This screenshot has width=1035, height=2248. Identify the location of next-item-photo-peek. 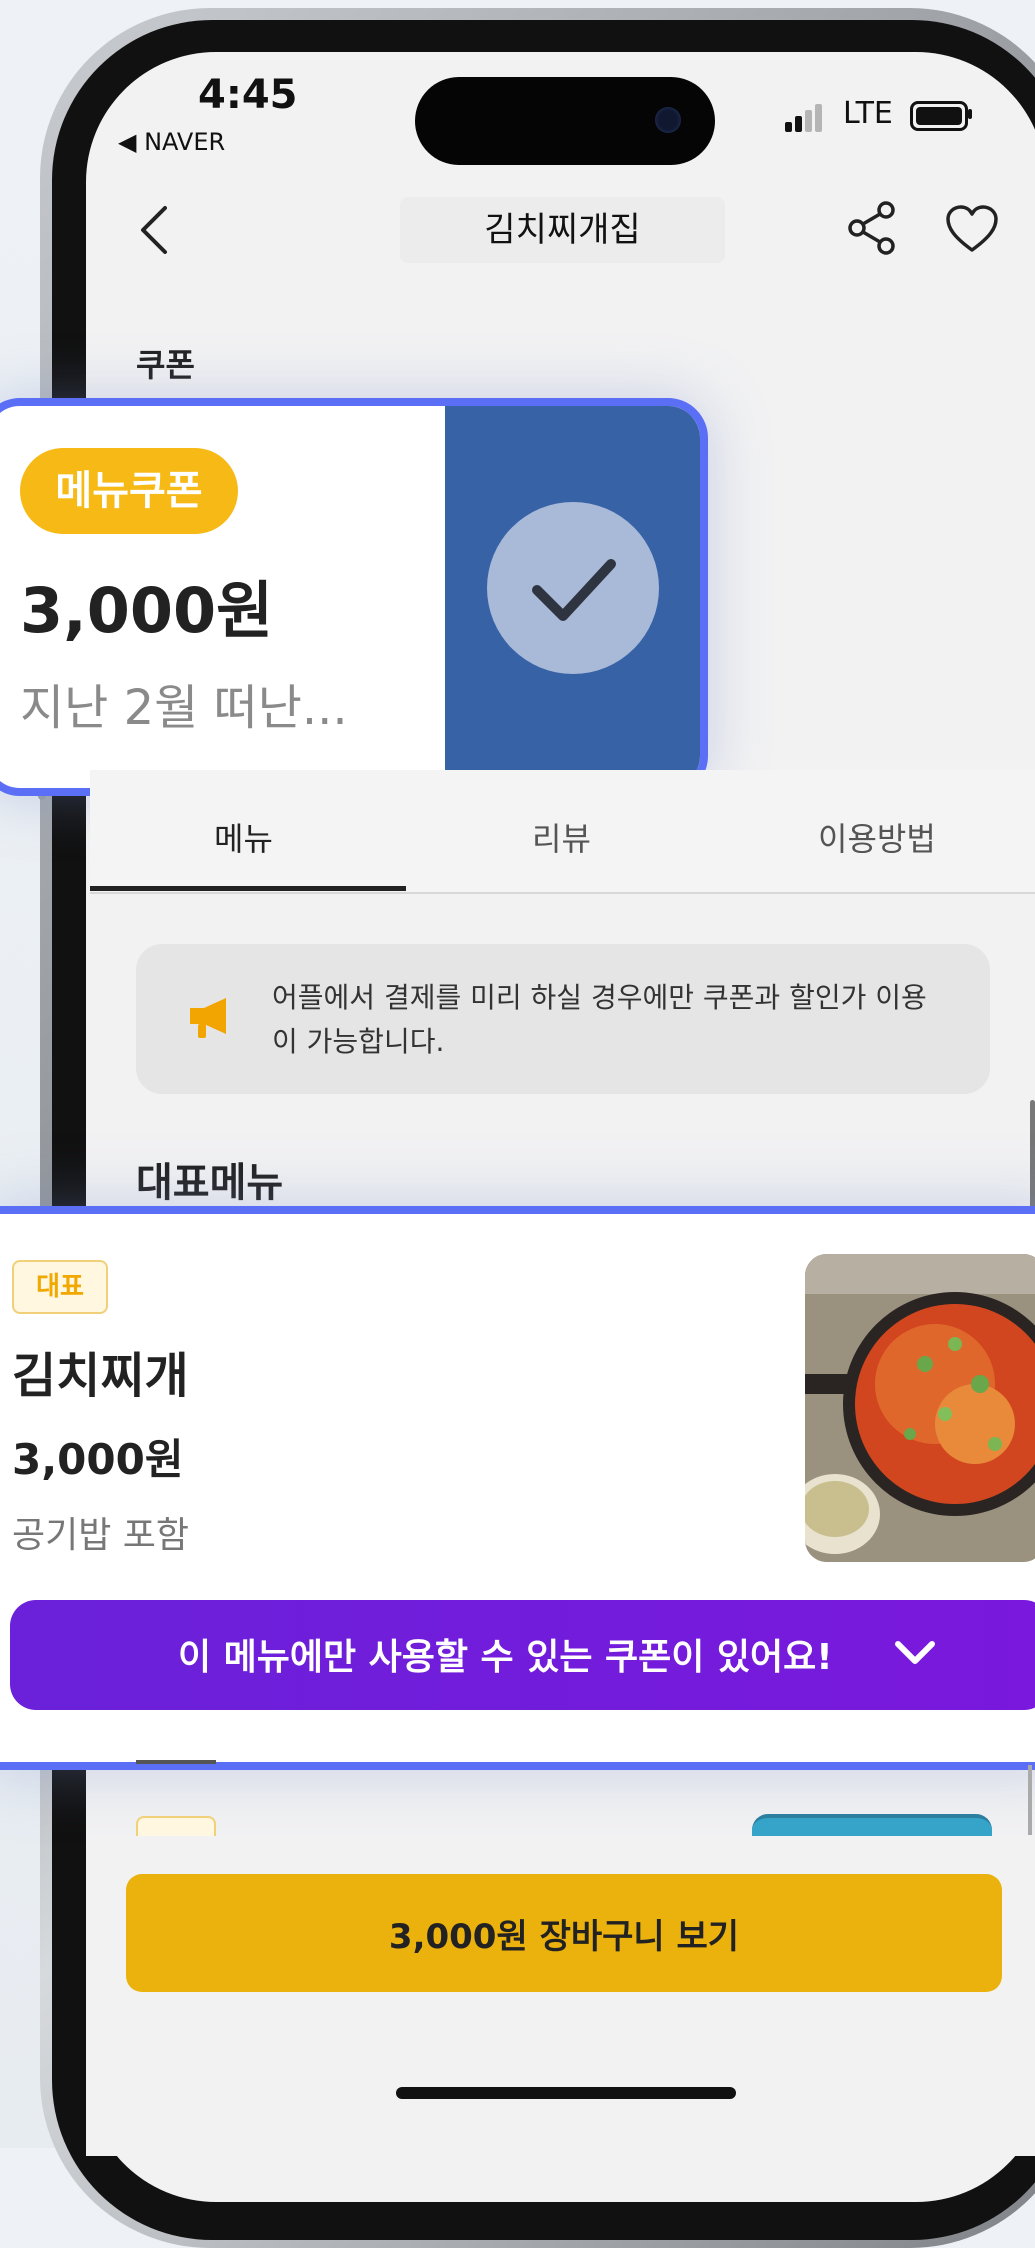
(872, 1826).